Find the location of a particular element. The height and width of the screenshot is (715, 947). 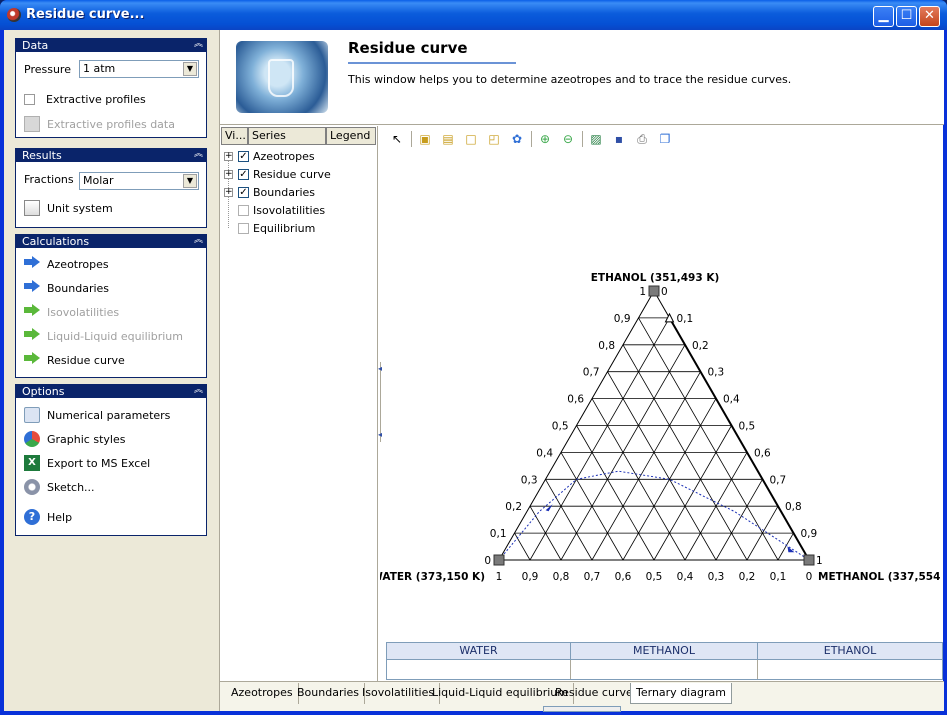

options-pane-header: Options ︽ is located at coordinates (111, 391).